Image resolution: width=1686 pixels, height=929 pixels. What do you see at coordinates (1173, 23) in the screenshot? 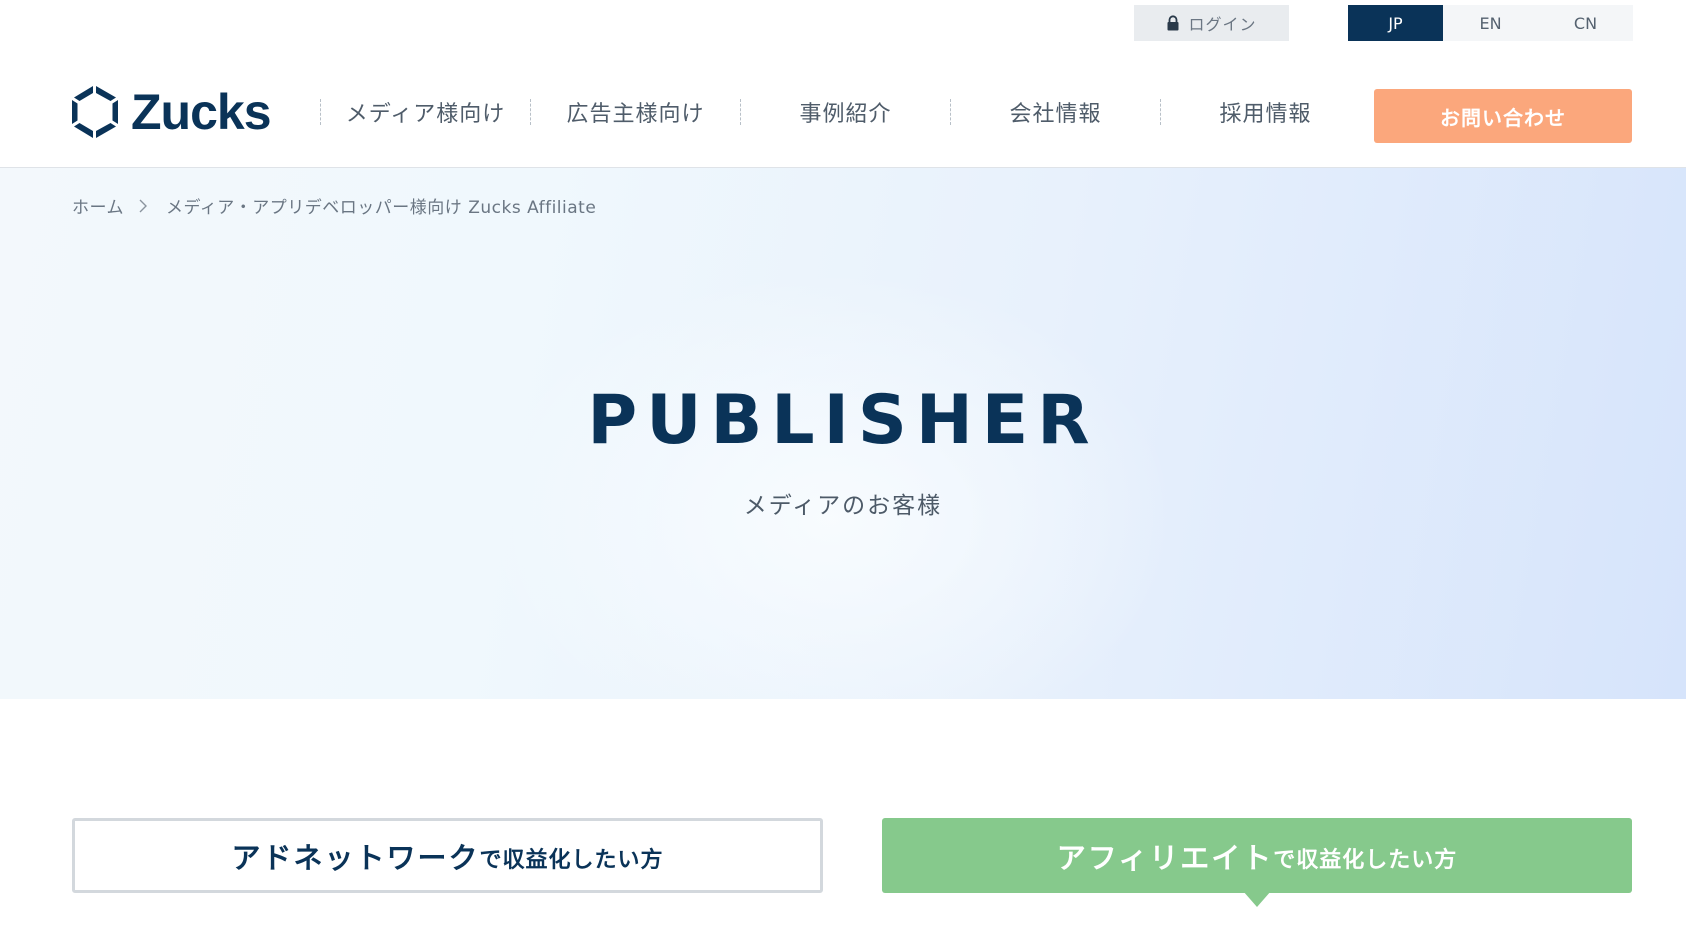
I see `lock-icon` at bounding box center [1173, 23].